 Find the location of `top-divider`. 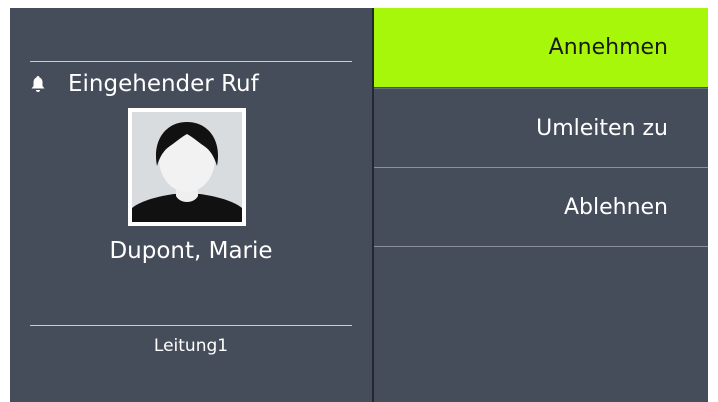

top-divider is located at coordinates (191, 61).